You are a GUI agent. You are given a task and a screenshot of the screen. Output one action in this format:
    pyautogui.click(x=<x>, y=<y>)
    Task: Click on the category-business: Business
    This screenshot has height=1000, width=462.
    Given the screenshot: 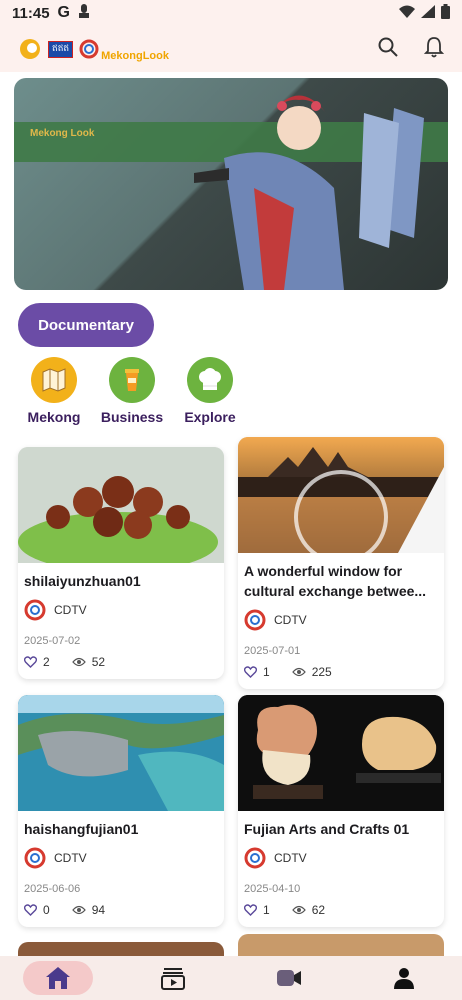 What is the action you would take?
    pyautogui.click(x=132, y=391)
    